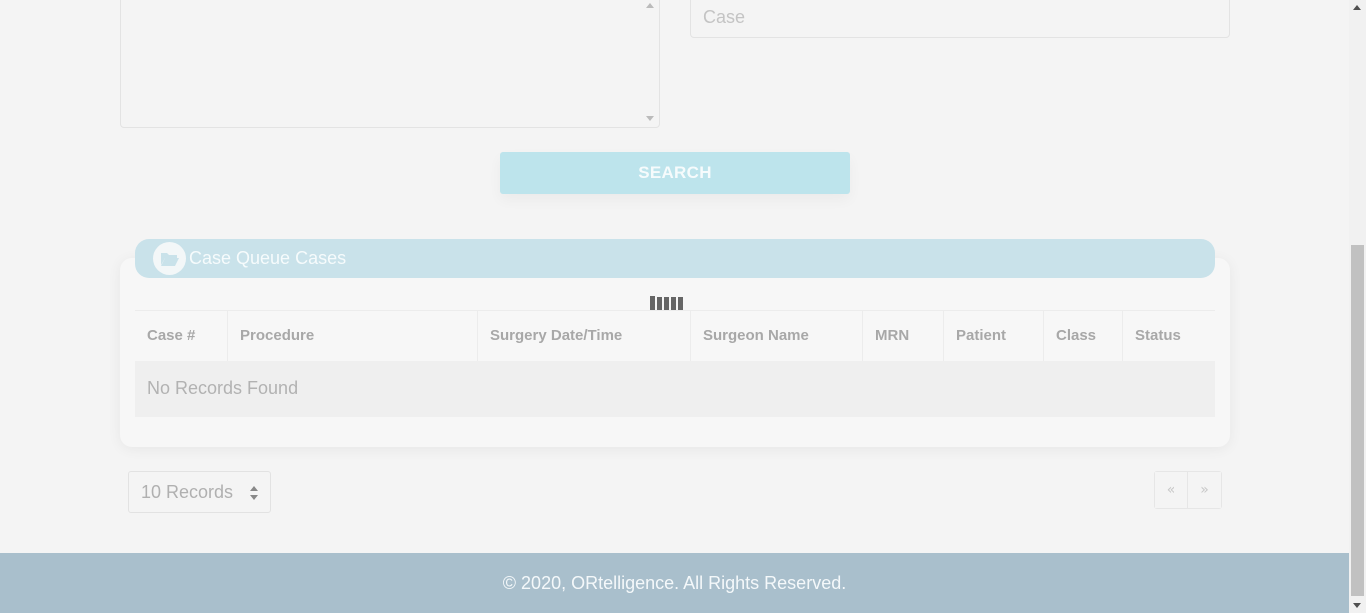  Describe the element at coordinates (1169, 336) in the screenshot. I see `column-header-status: Status` at that location.